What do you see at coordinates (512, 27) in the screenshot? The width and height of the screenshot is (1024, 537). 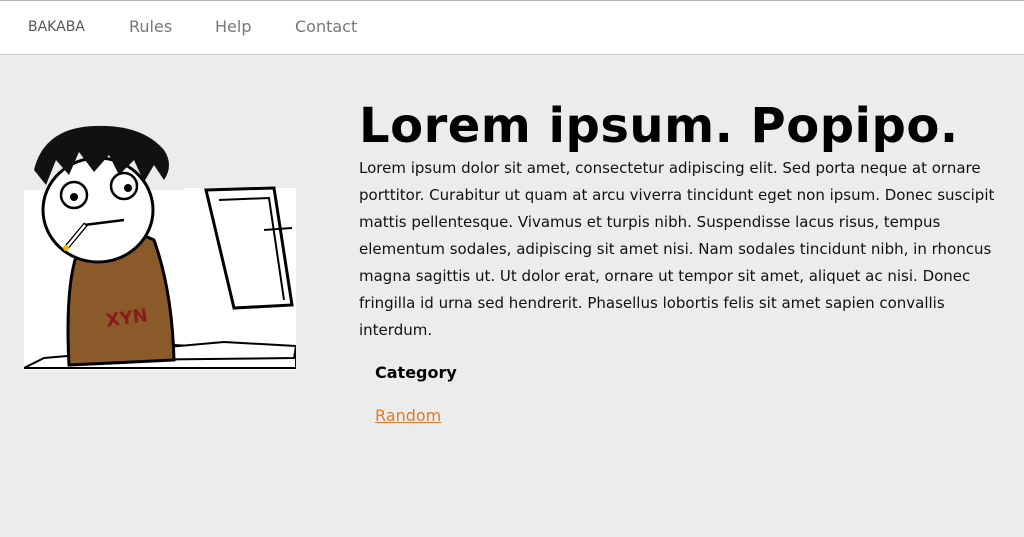 I see `top-navbar: BAKABA Rules Help Contact` at bounding box center [512, 27].